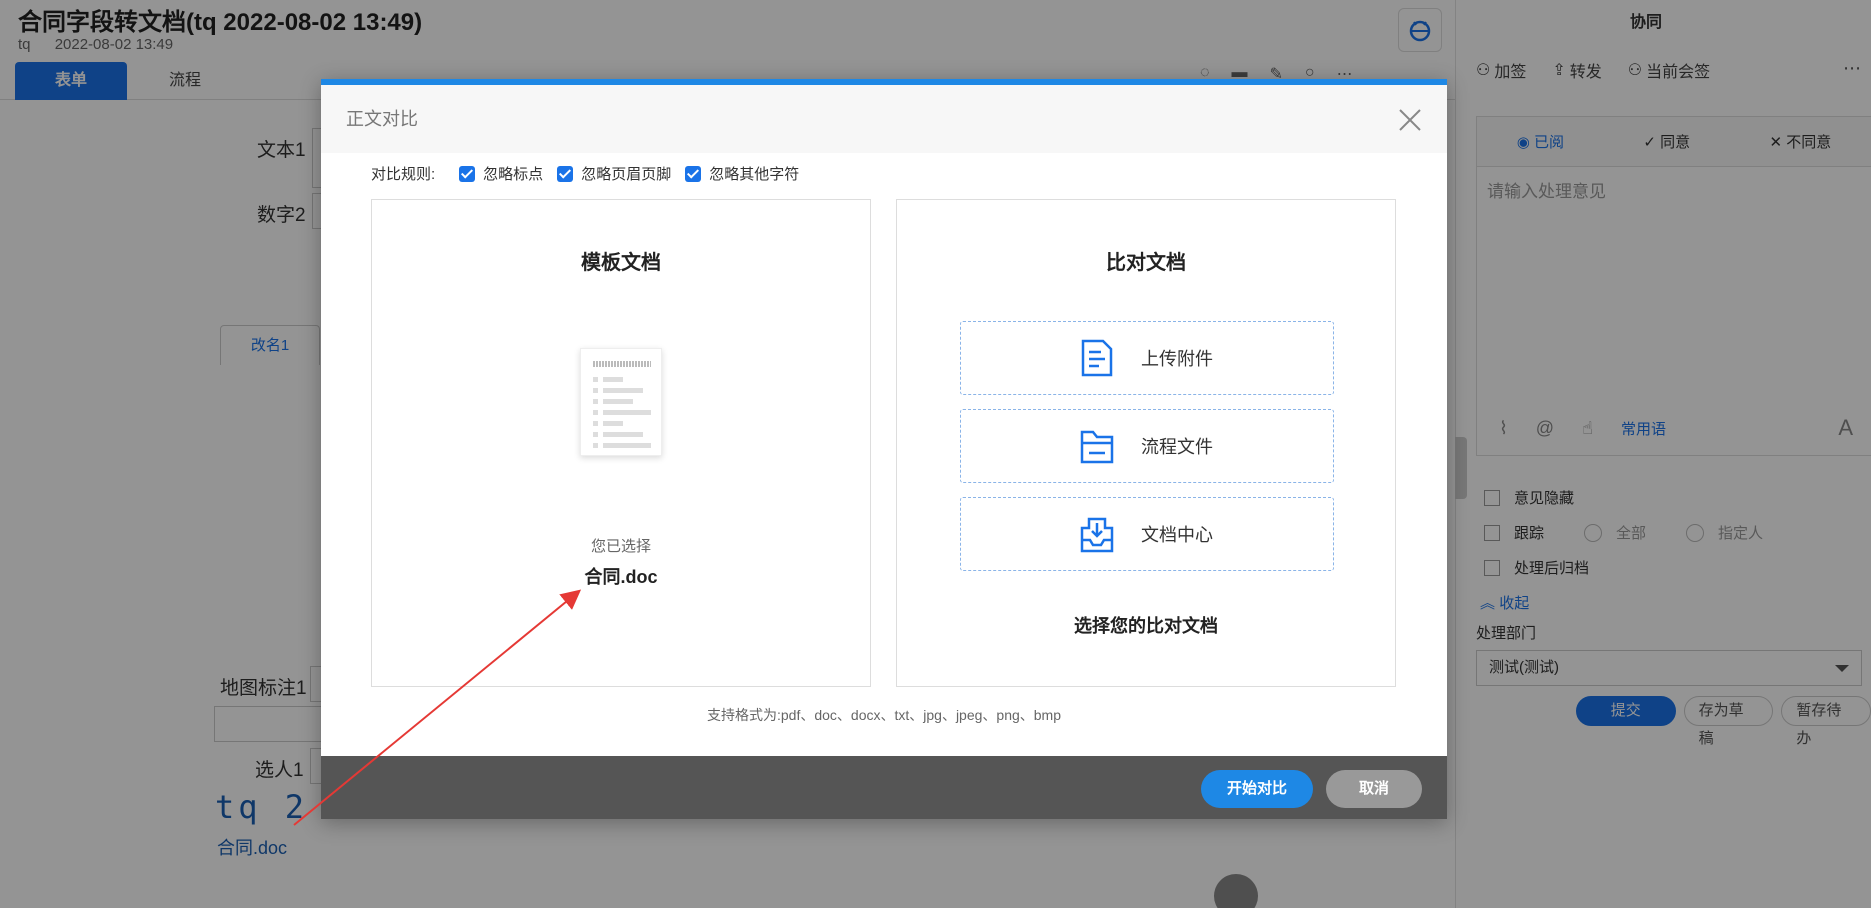 The height and width of the screenshot is (908, 1871). What do you see at coordinates (403, 174) in the screenshot?
I see `rules-label: 对比规则:` at bounding box center [403, 174].